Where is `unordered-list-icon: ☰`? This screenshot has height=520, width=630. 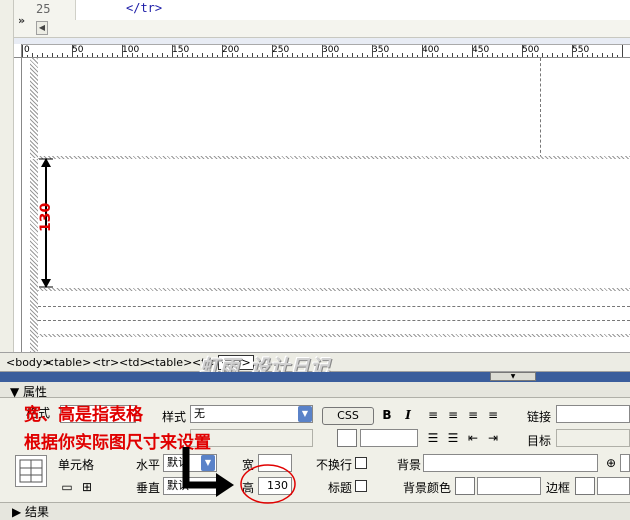 unordered-list-icon: ☰ is located at coordinates (433, 438).